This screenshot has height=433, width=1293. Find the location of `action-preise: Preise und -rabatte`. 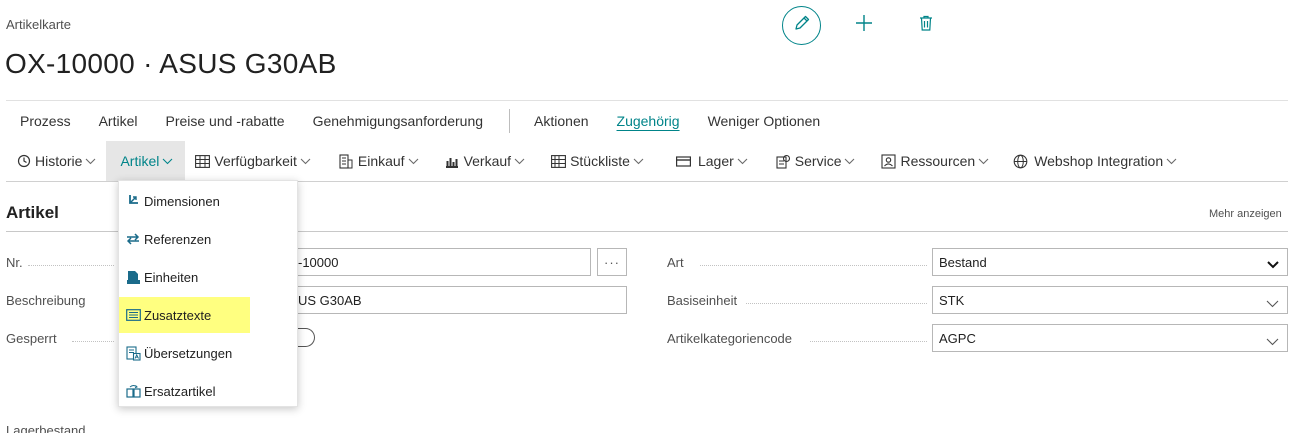

action-preise: Preise und -rabatte is located at coordinates (224, 121).